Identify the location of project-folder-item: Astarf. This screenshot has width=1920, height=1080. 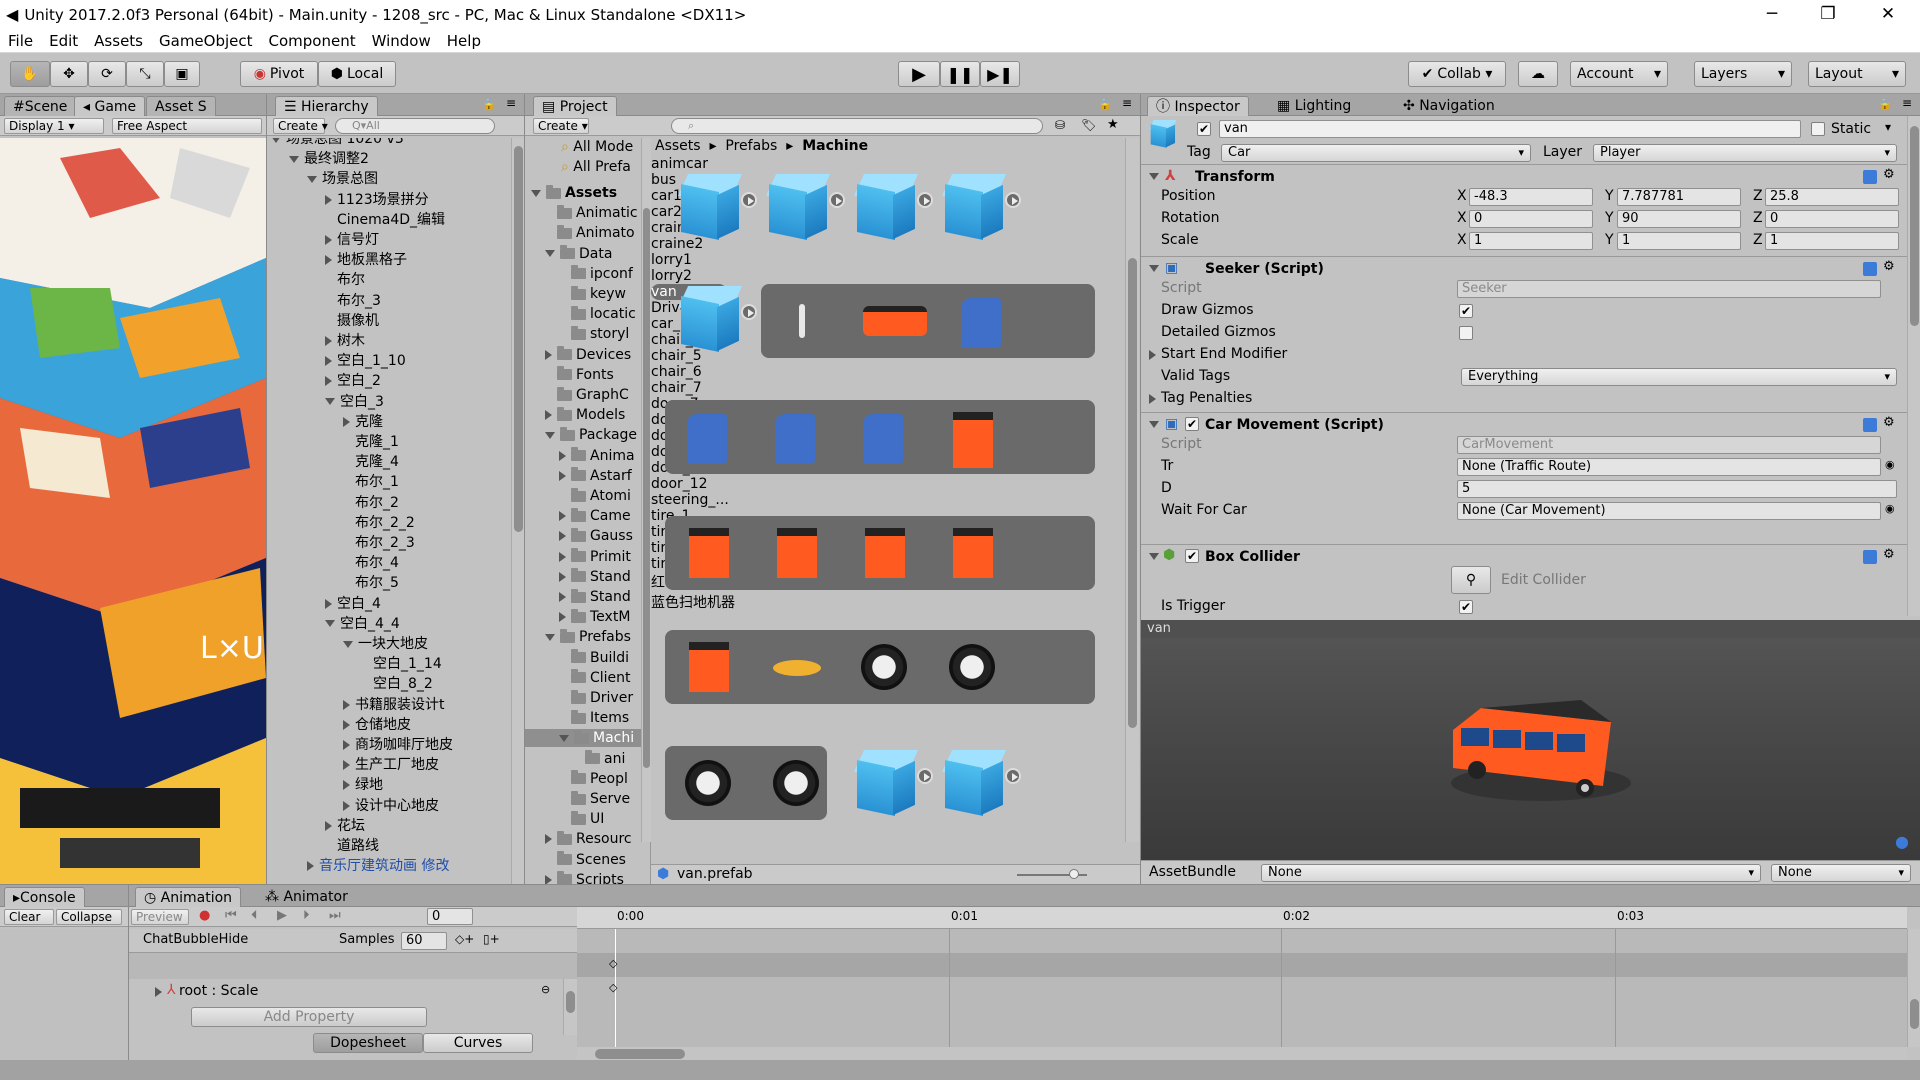
(595, 476).